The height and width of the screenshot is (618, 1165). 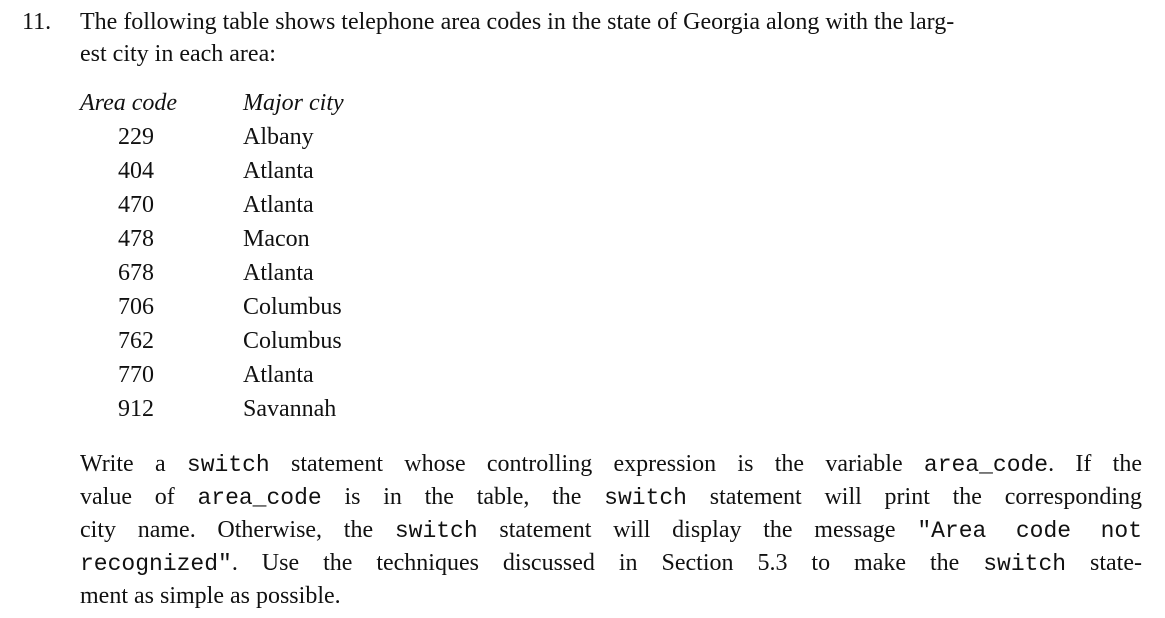 I want to click on text-run: state-, so click(x=1104, y=563).